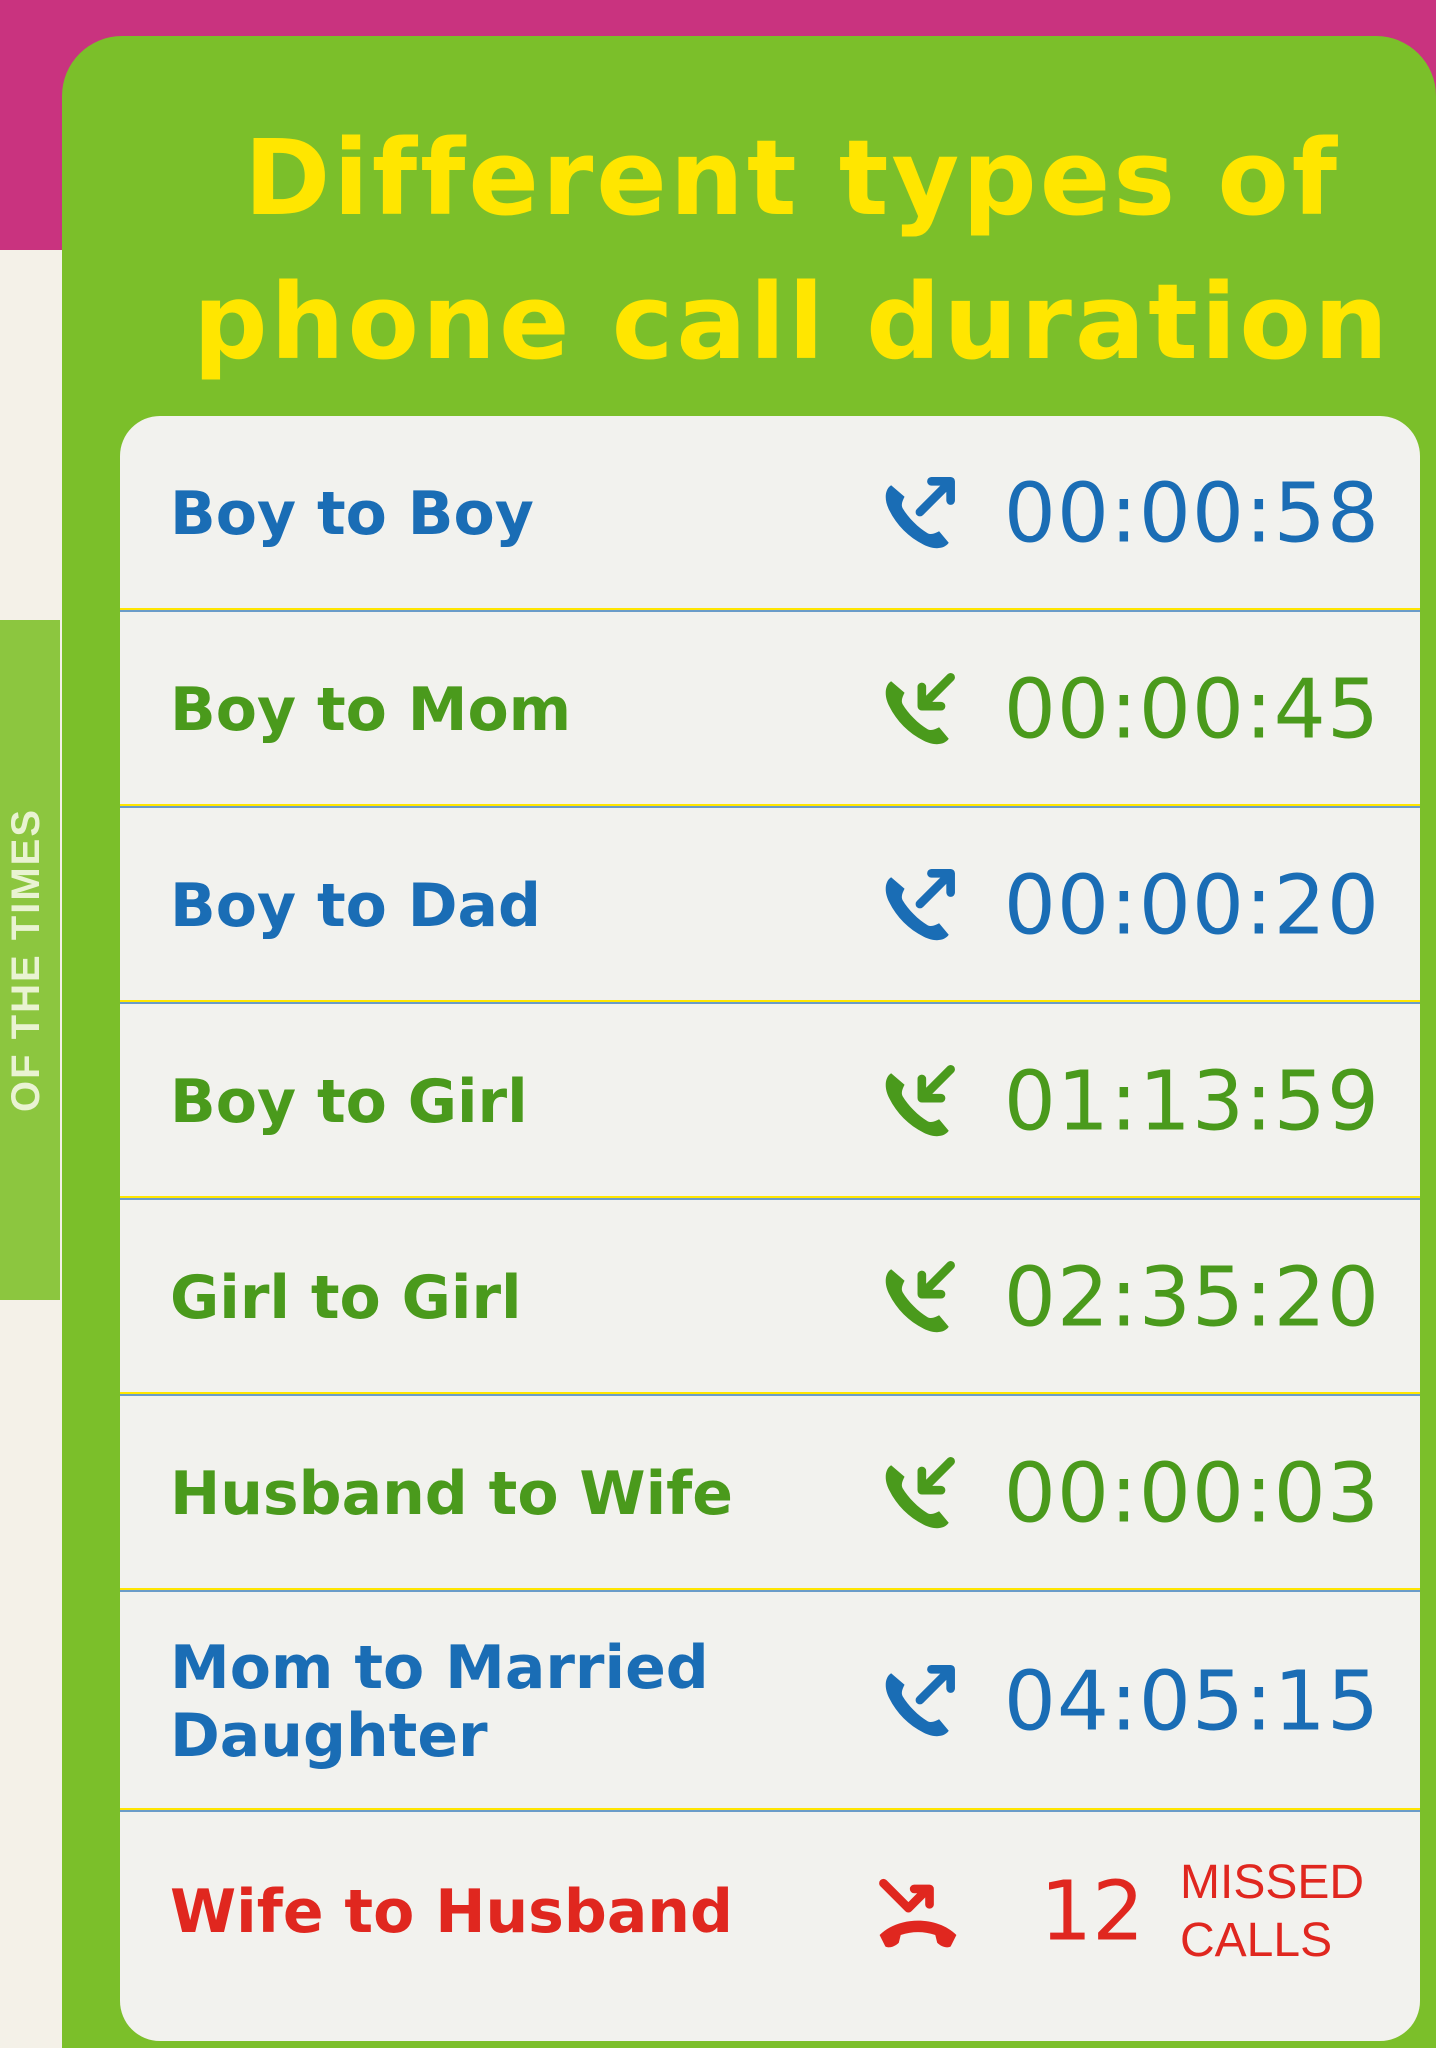 This screenshot has width=1436, height=2048. What do you see at coordinates (1280, 1912) in the screenshot?
I see `missed-calls-label: MISSED CALLS` at bounding box center [1280, 1912].